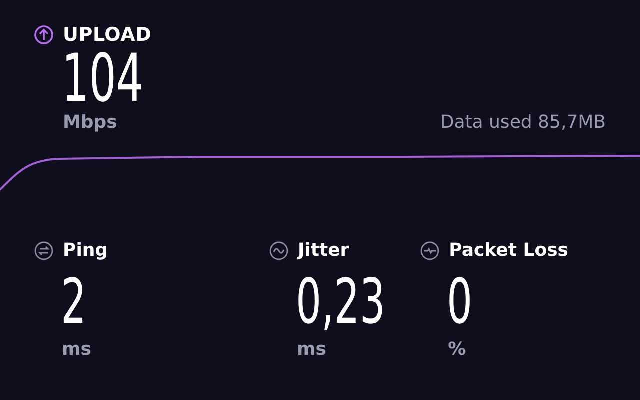  Describe the element at coordinates (44, 250) in the screenshot. I see `ping-icon` at that location.